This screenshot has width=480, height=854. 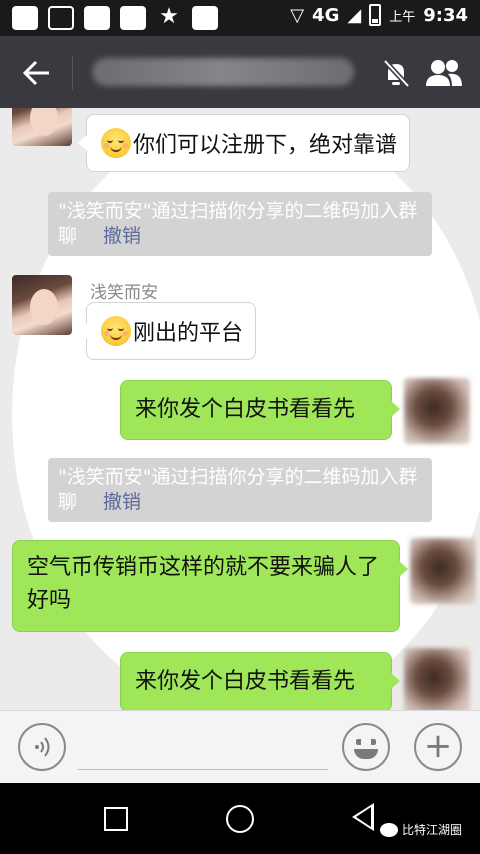 What do you see at coordinates (432, 830) in the screenshot?
I see `watermark-text: 比特江湖圈` at bounding box center [432, 830].